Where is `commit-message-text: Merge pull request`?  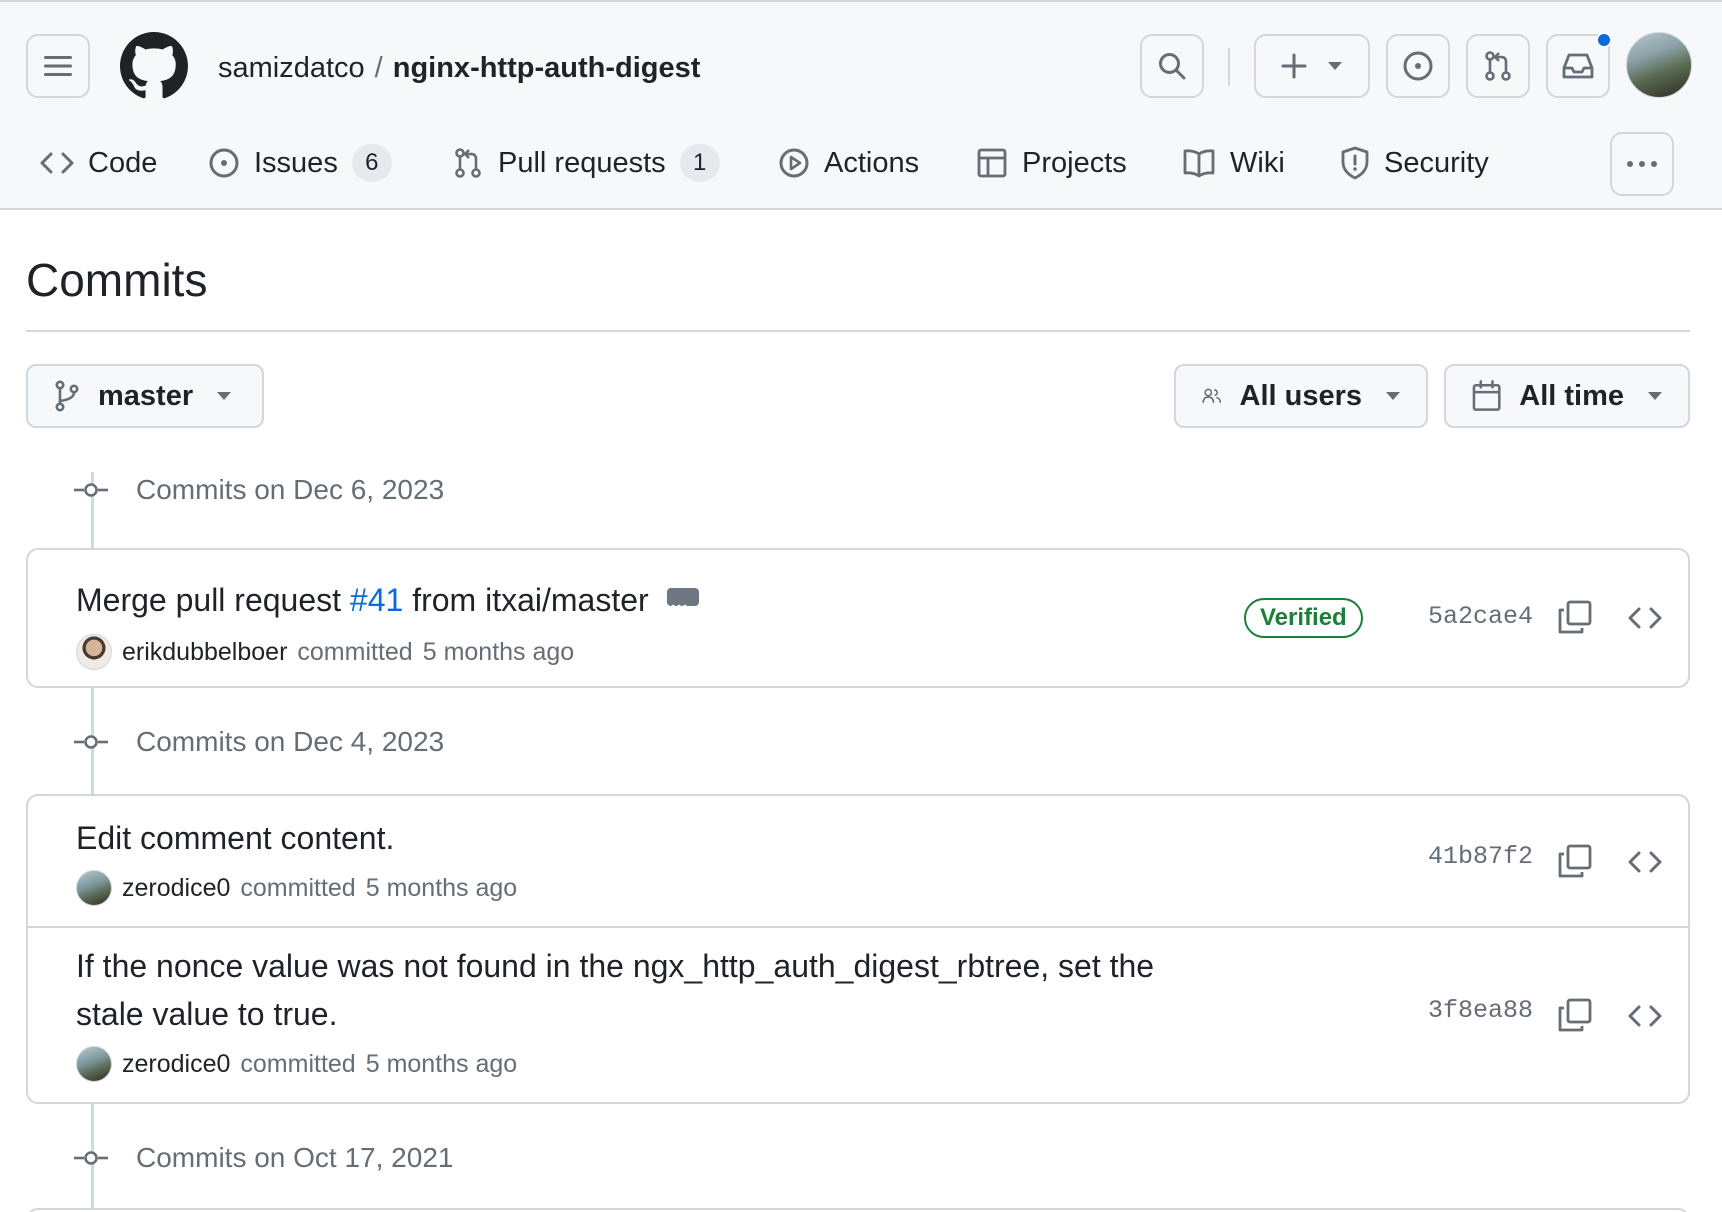 commit-message-text: Merge pull request is located at coordinates (213, 600).